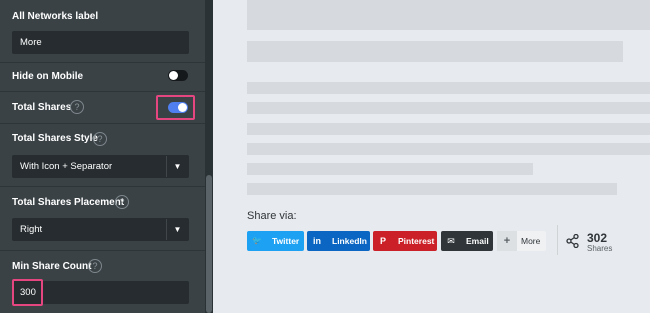 This screenshot has height=313, width=650. I want to click on total-shares-style-help-icon: ?, so click(100, 139).